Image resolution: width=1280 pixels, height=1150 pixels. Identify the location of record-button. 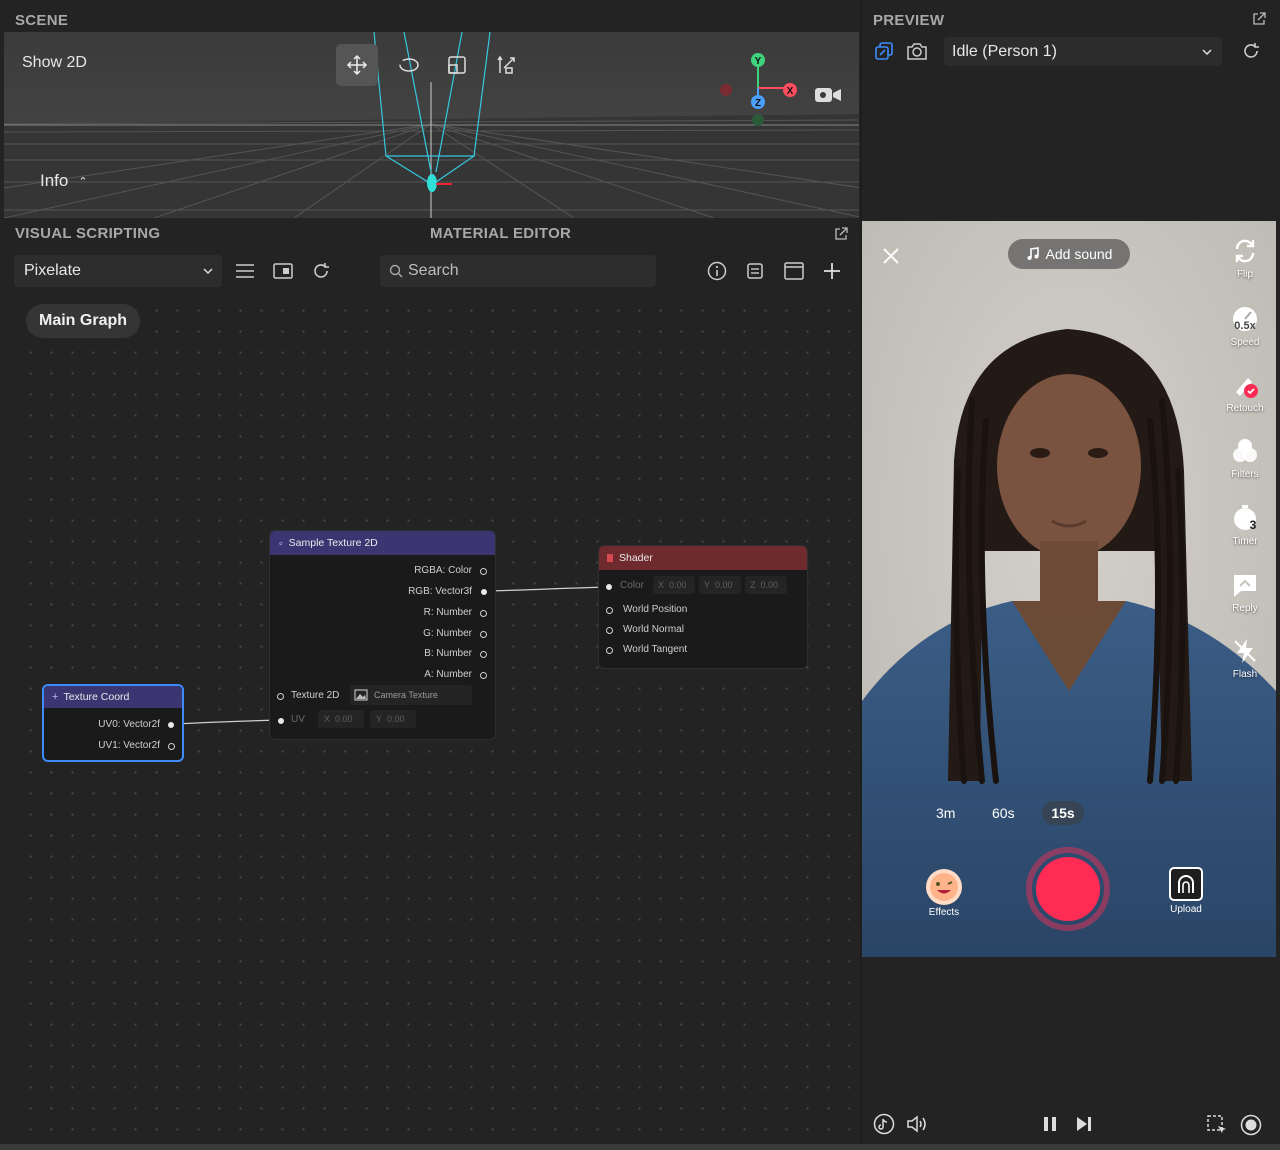
(1068, 889).